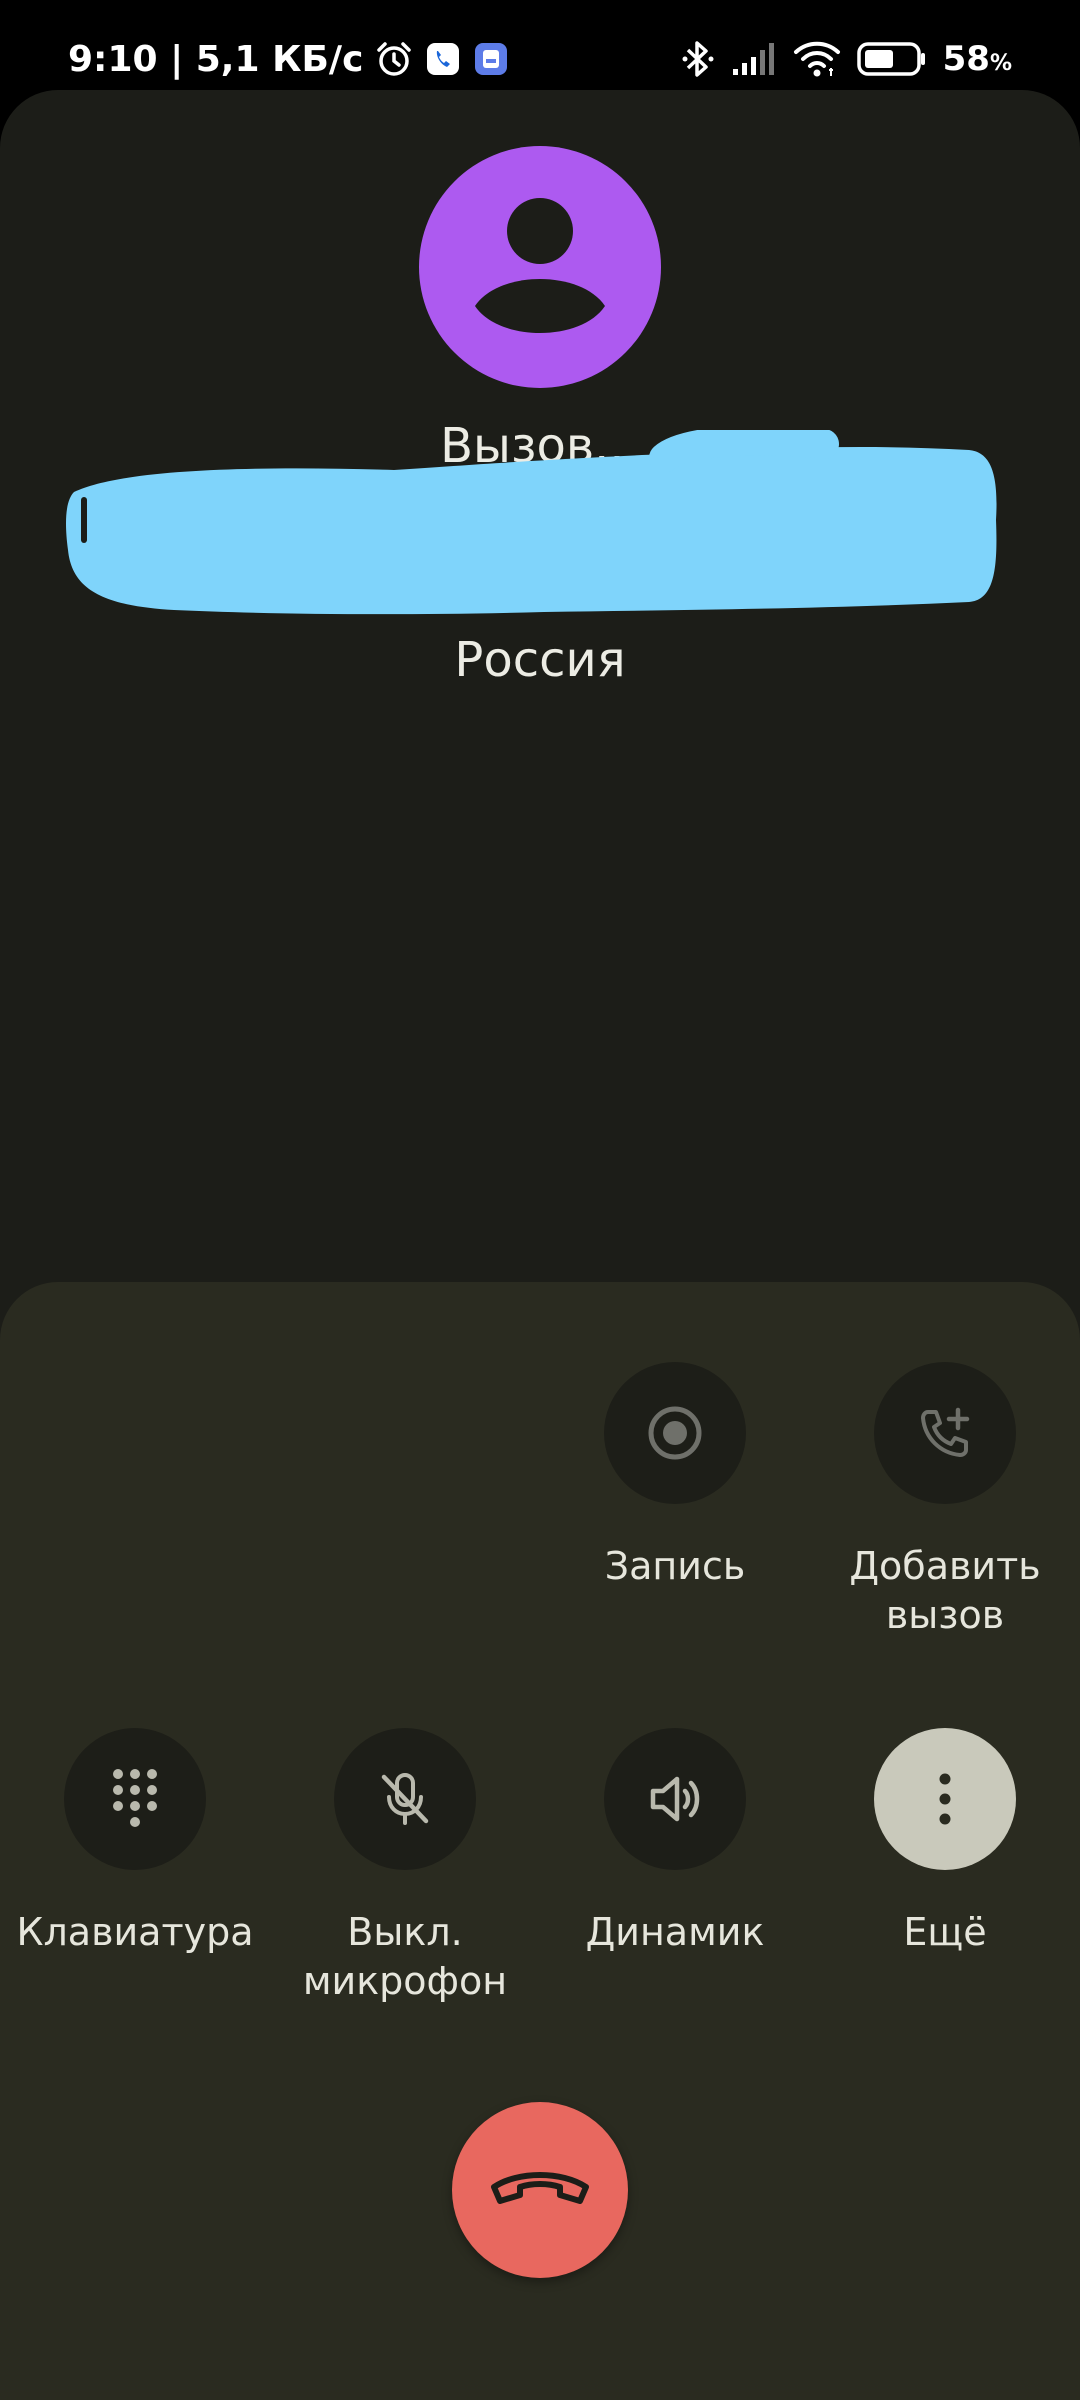 This screenshot has height=2400, width=1080. I want to click on add-call-button, so click(945, 1433).